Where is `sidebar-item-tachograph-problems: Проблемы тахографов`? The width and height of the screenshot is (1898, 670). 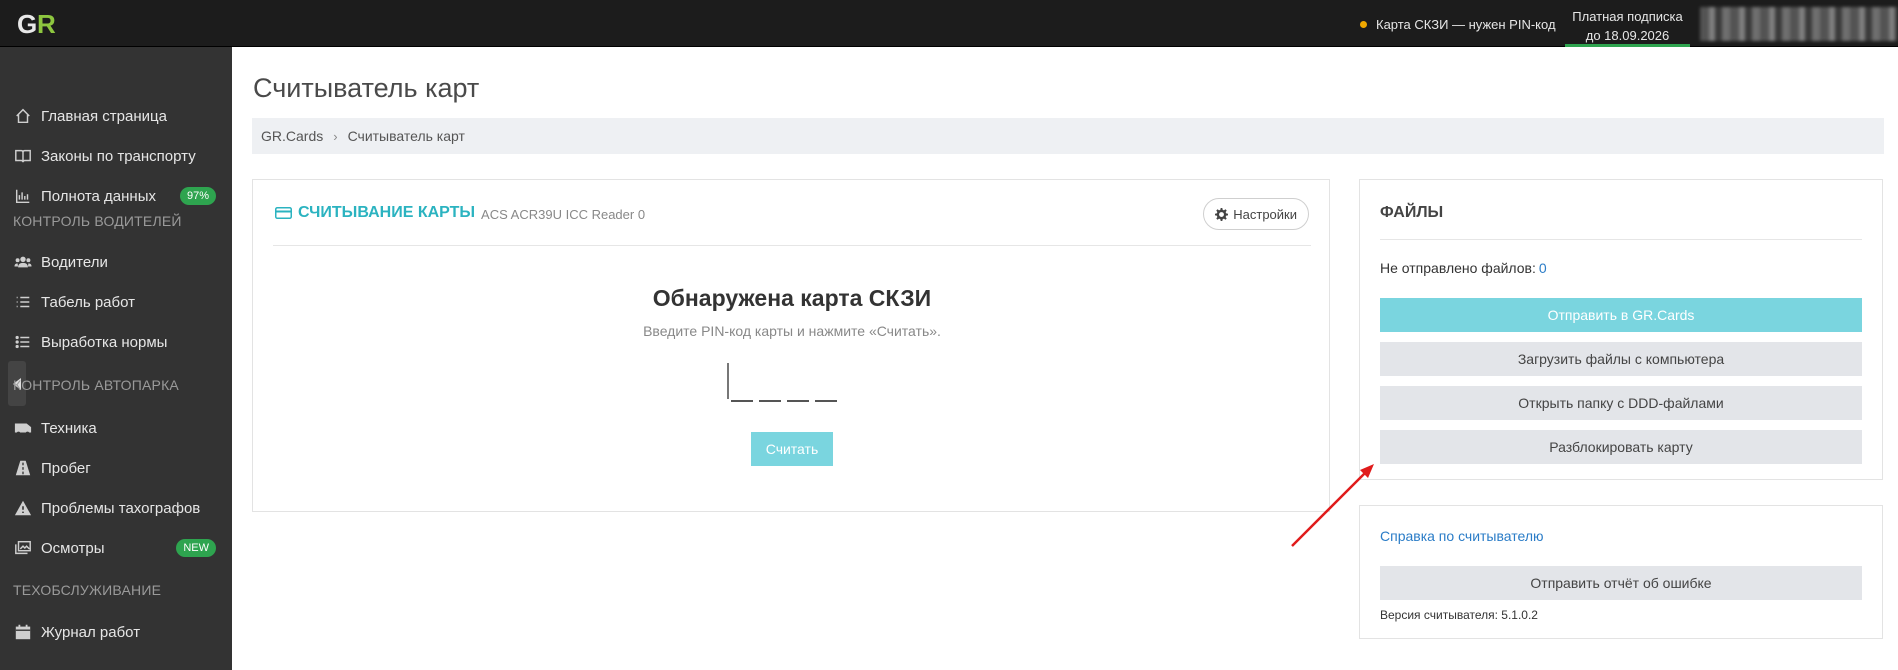
sidebar-item-tachograph-problems: Проблемы тахографов is located at coordinates (116, 508).